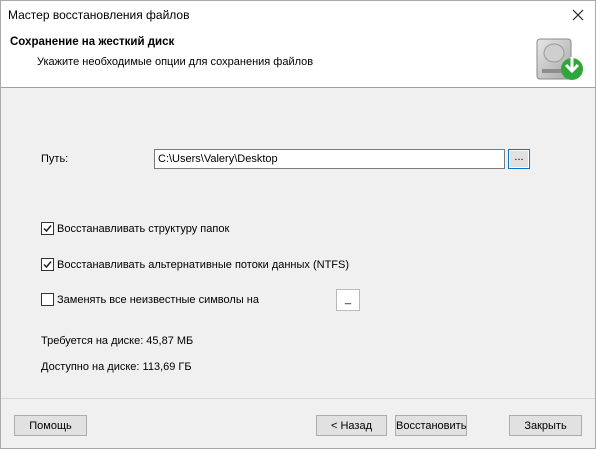 The image size is (596, 449). Describe the element at coordinates (99, 15) in the screenshot. I see `window-title: Мастер восстановления файлов` at that location.